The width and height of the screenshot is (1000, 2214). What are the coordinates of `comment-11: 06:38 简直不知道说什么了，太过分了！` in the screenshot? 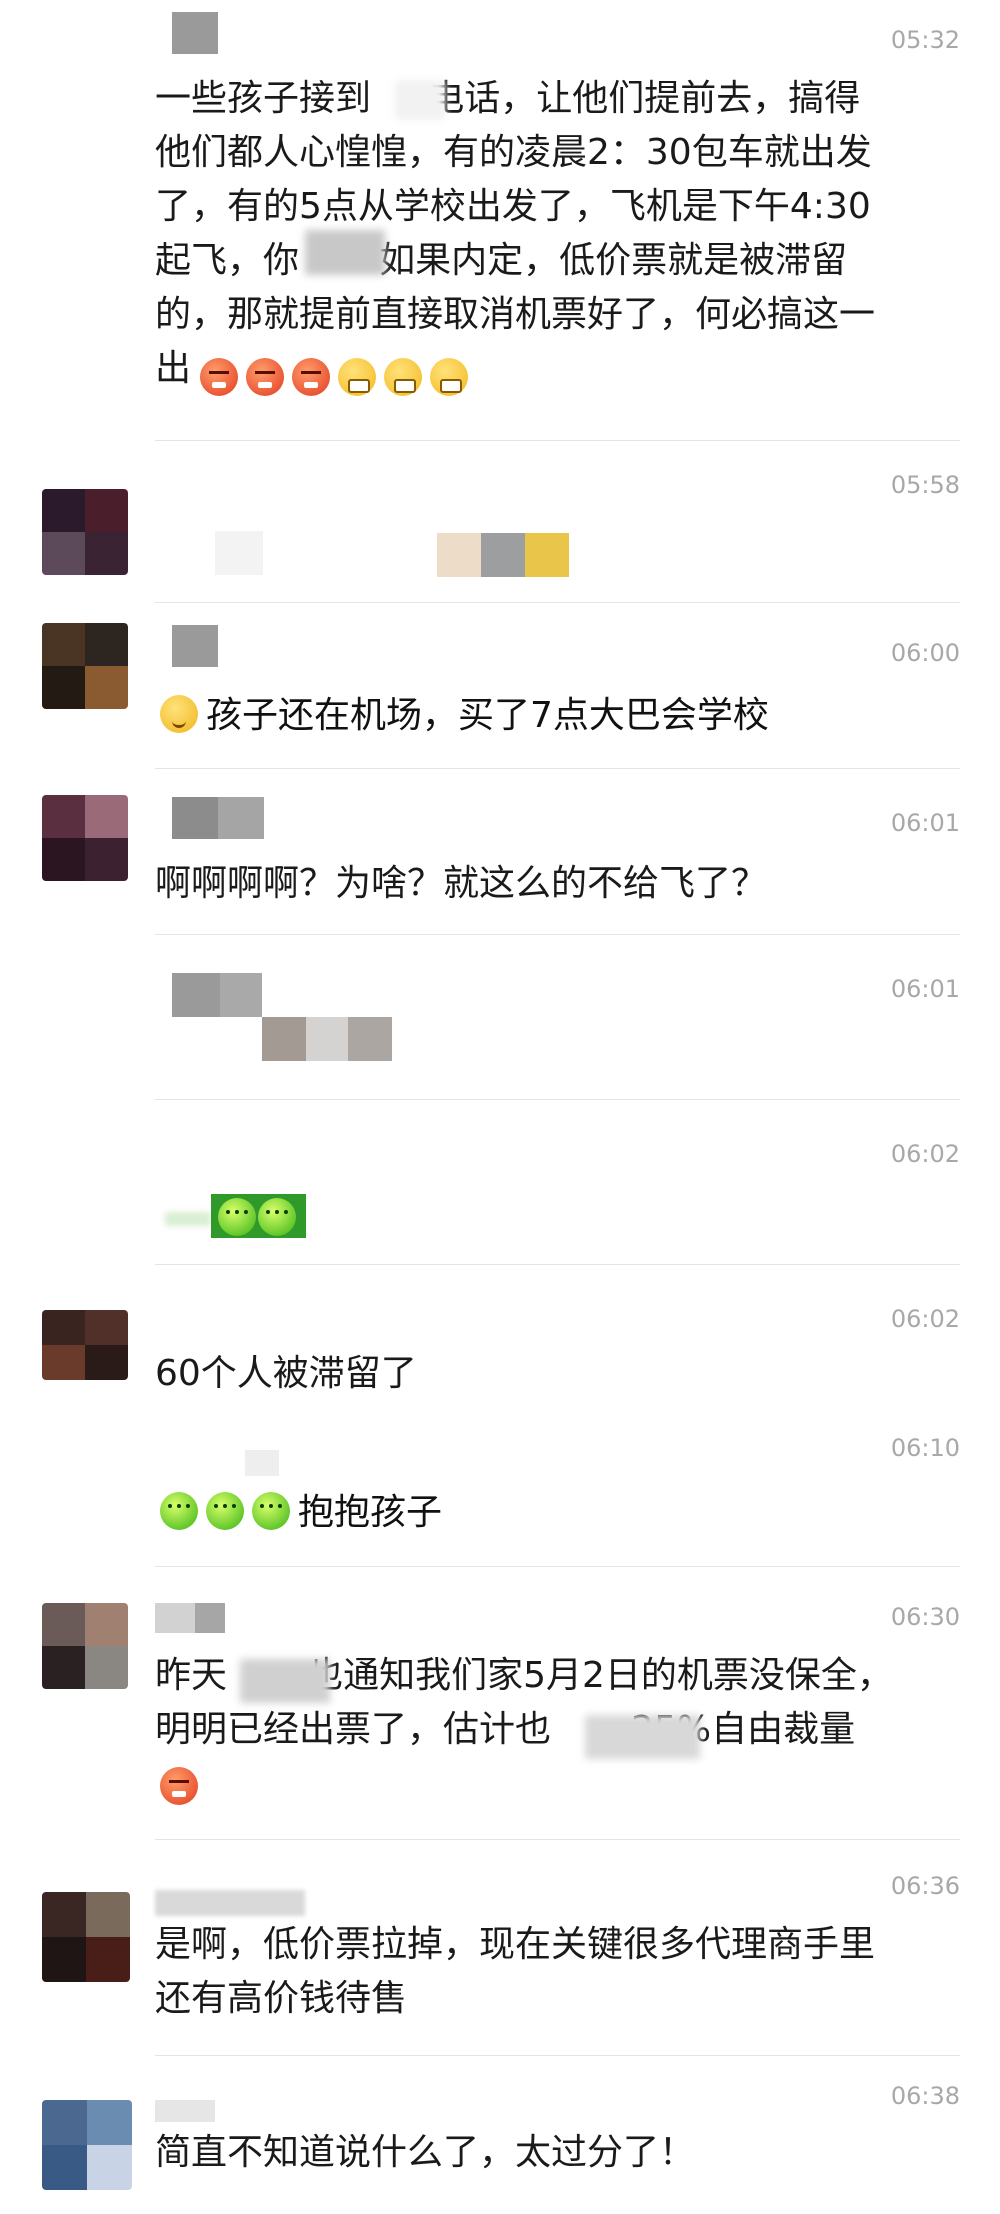 It's located at (500, 2135).